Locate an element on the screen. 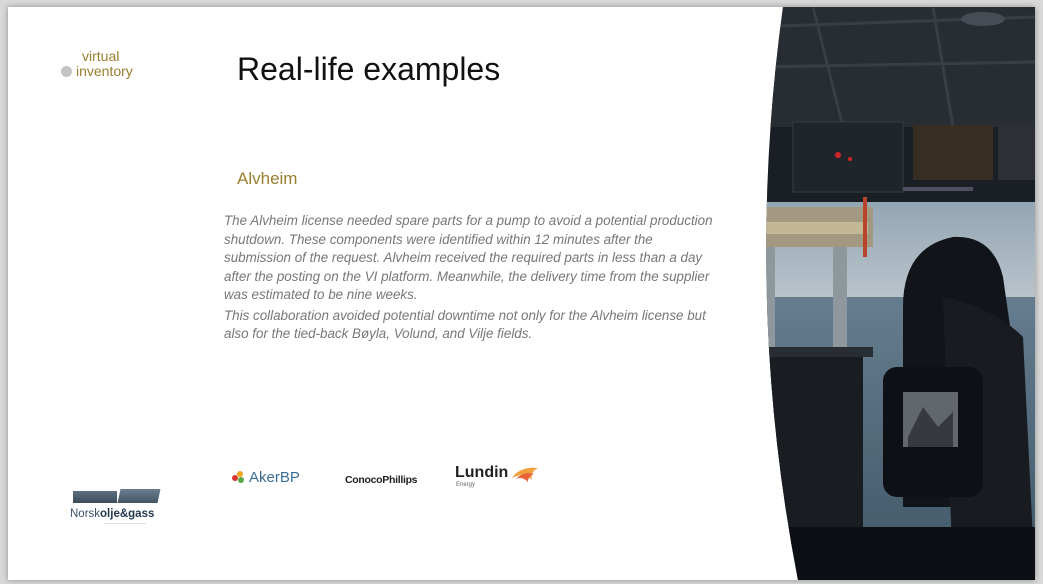  norsk-logo-text: Norskolje&gass is located at coordinates (120, 514).